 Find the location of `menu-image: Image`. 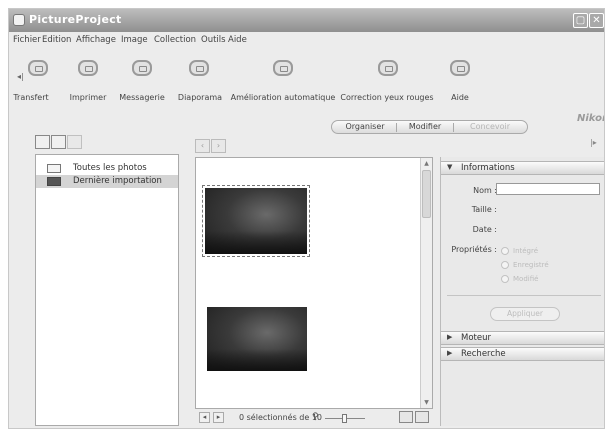

menu-image: Image is located at coordinates (134, 40).